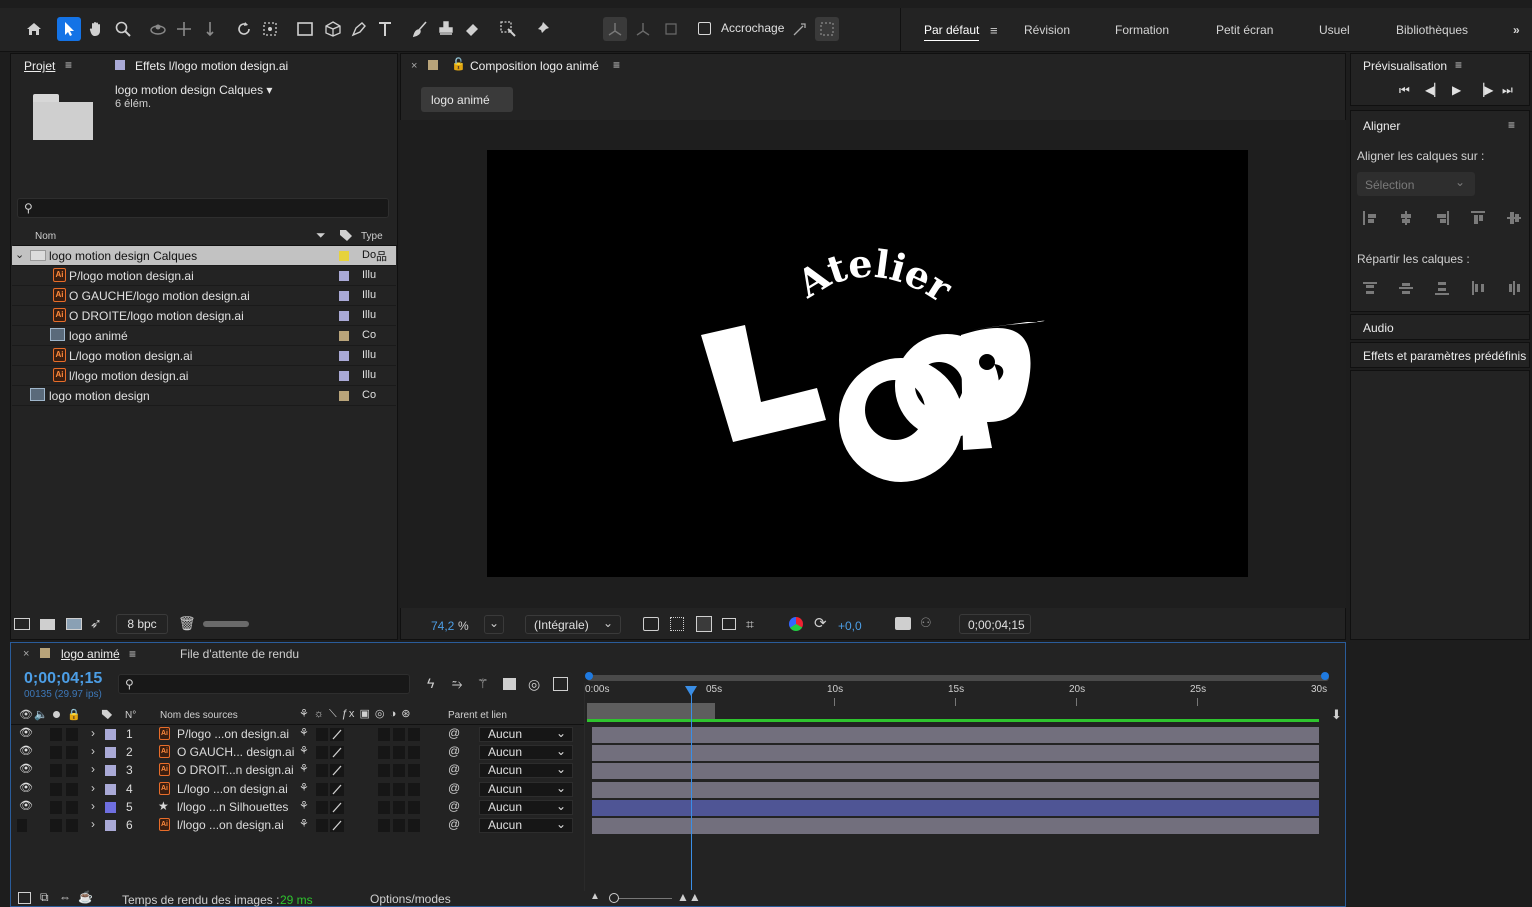 The width and height of the screenshot is (1532, 907). Describe the element at coordinates (34, 29) in the screenshot. I see `home-icon` at that location.